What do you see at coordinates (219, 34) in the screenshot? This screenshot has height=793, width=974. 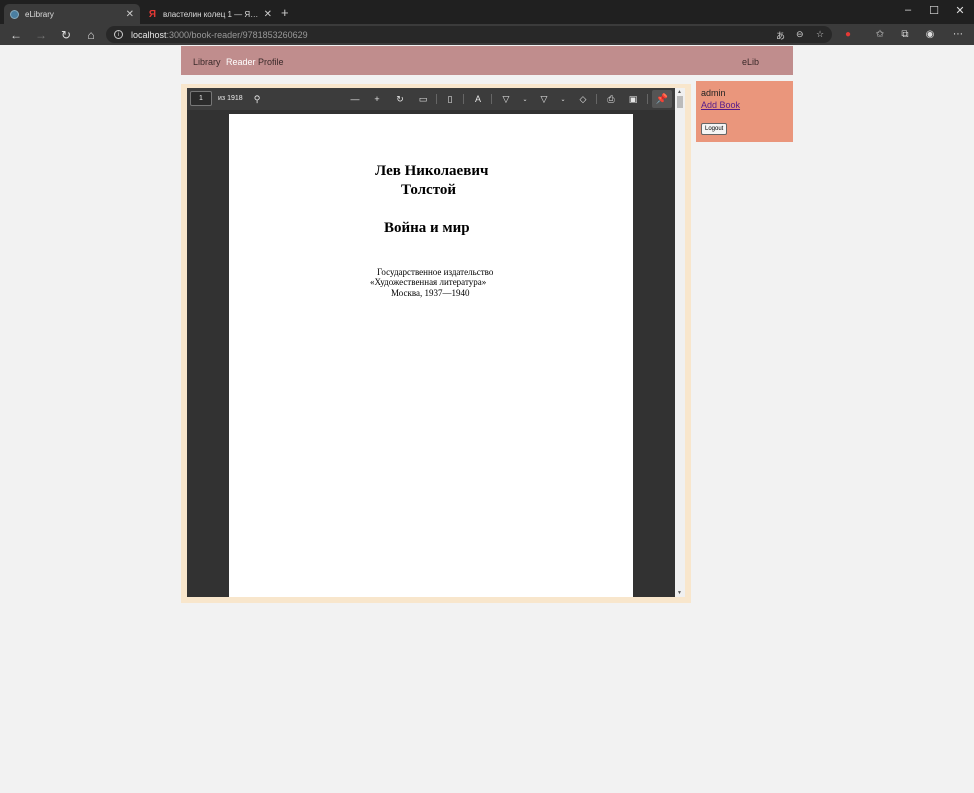 I see `url-text: localhost:3000/book-reader/9781853260629` at bounding box center [219, 34].